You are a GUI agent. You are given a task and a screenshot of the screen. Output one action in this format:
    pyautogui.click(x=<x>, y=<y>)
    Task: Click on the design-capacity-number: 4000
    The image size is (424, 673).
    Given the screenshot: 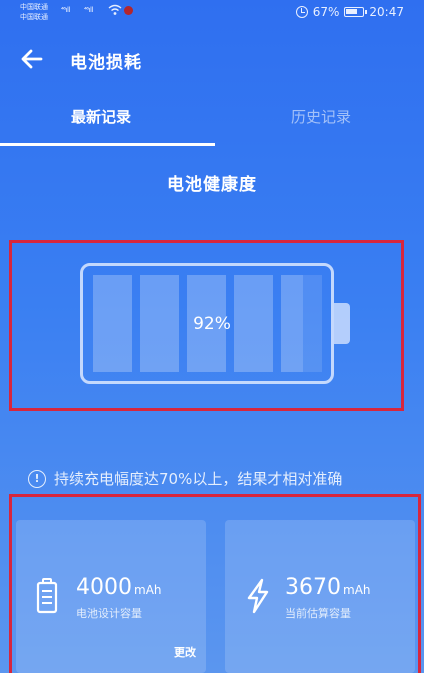 What is the action you would take?
    pyautogui.click(x=104, y=587)
    